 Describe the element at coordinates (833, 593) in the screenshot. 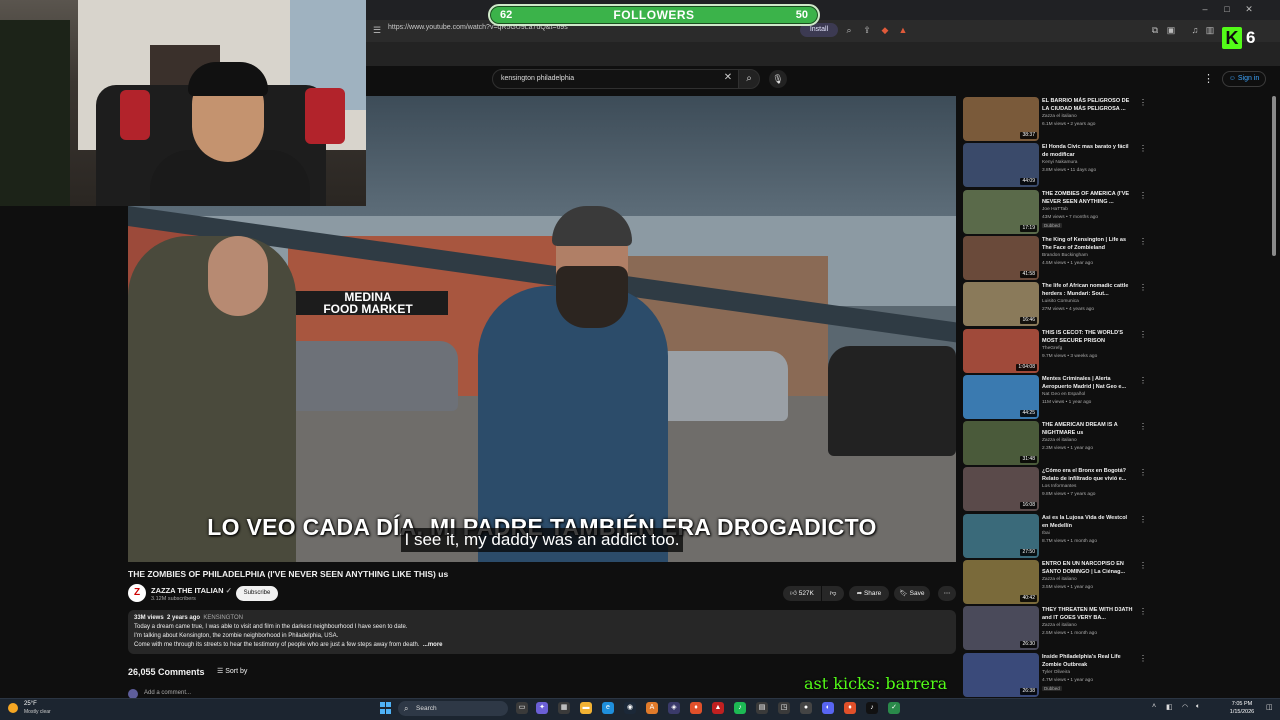

I see `dislike-button: 👎︎` at that location.